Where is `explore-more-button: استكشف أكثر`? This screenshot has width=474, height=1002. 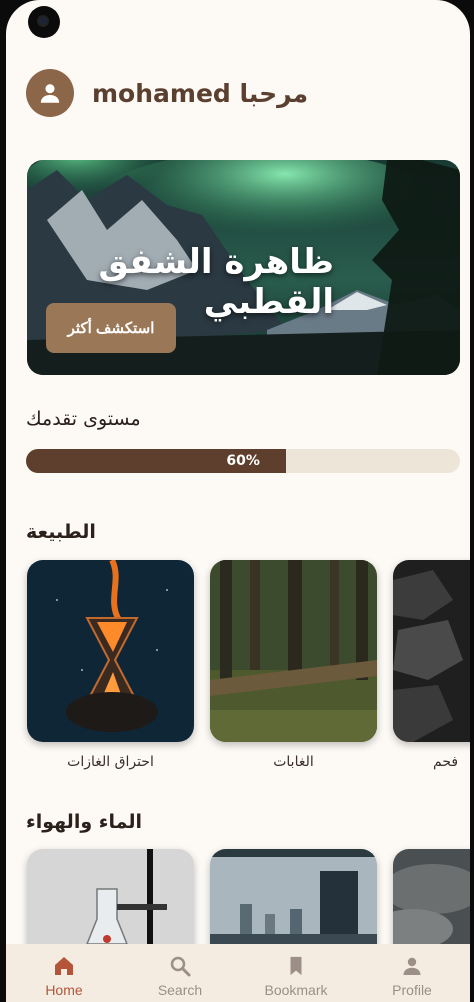
explore-more-button: استكشف أكثر is located at coordinates (111, 328).